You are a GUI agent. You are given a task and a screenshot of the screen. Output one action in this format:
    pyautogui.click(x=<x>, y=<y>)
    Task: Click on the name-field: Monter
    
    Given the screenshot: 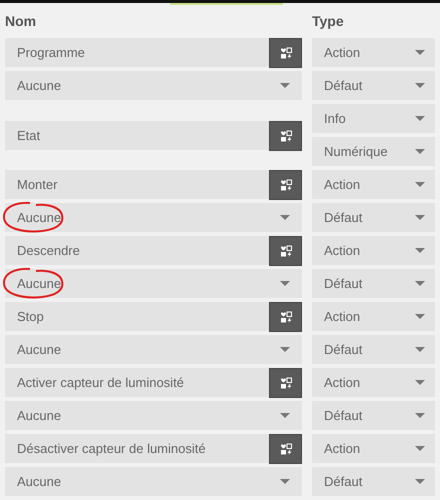 What is the action you would take?
    pyautogui.click(x=137, y=184)
    